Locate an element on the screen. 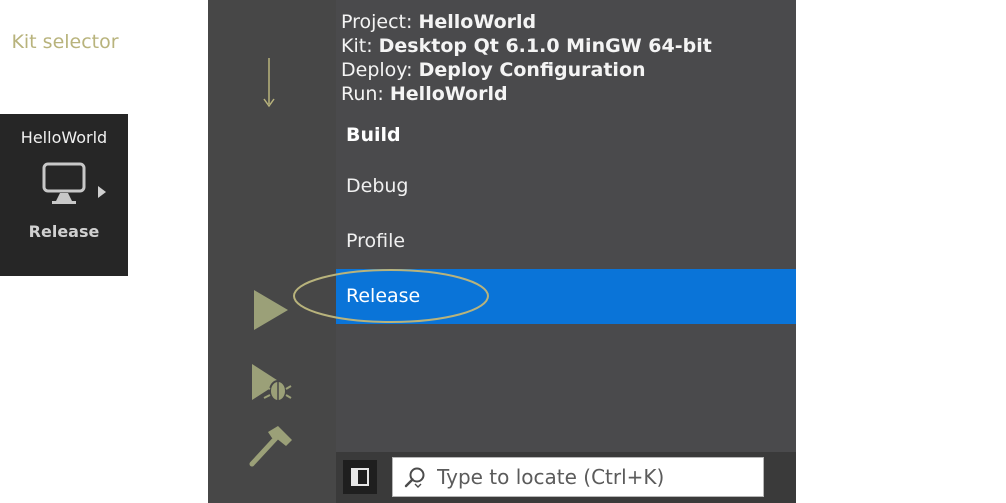 The height and width of the screenshot is (503, 1006). kit-info-line: Kit: Desktop Qt 6.1.0 MinGW 64-bit is located at coordinates (526, 46).